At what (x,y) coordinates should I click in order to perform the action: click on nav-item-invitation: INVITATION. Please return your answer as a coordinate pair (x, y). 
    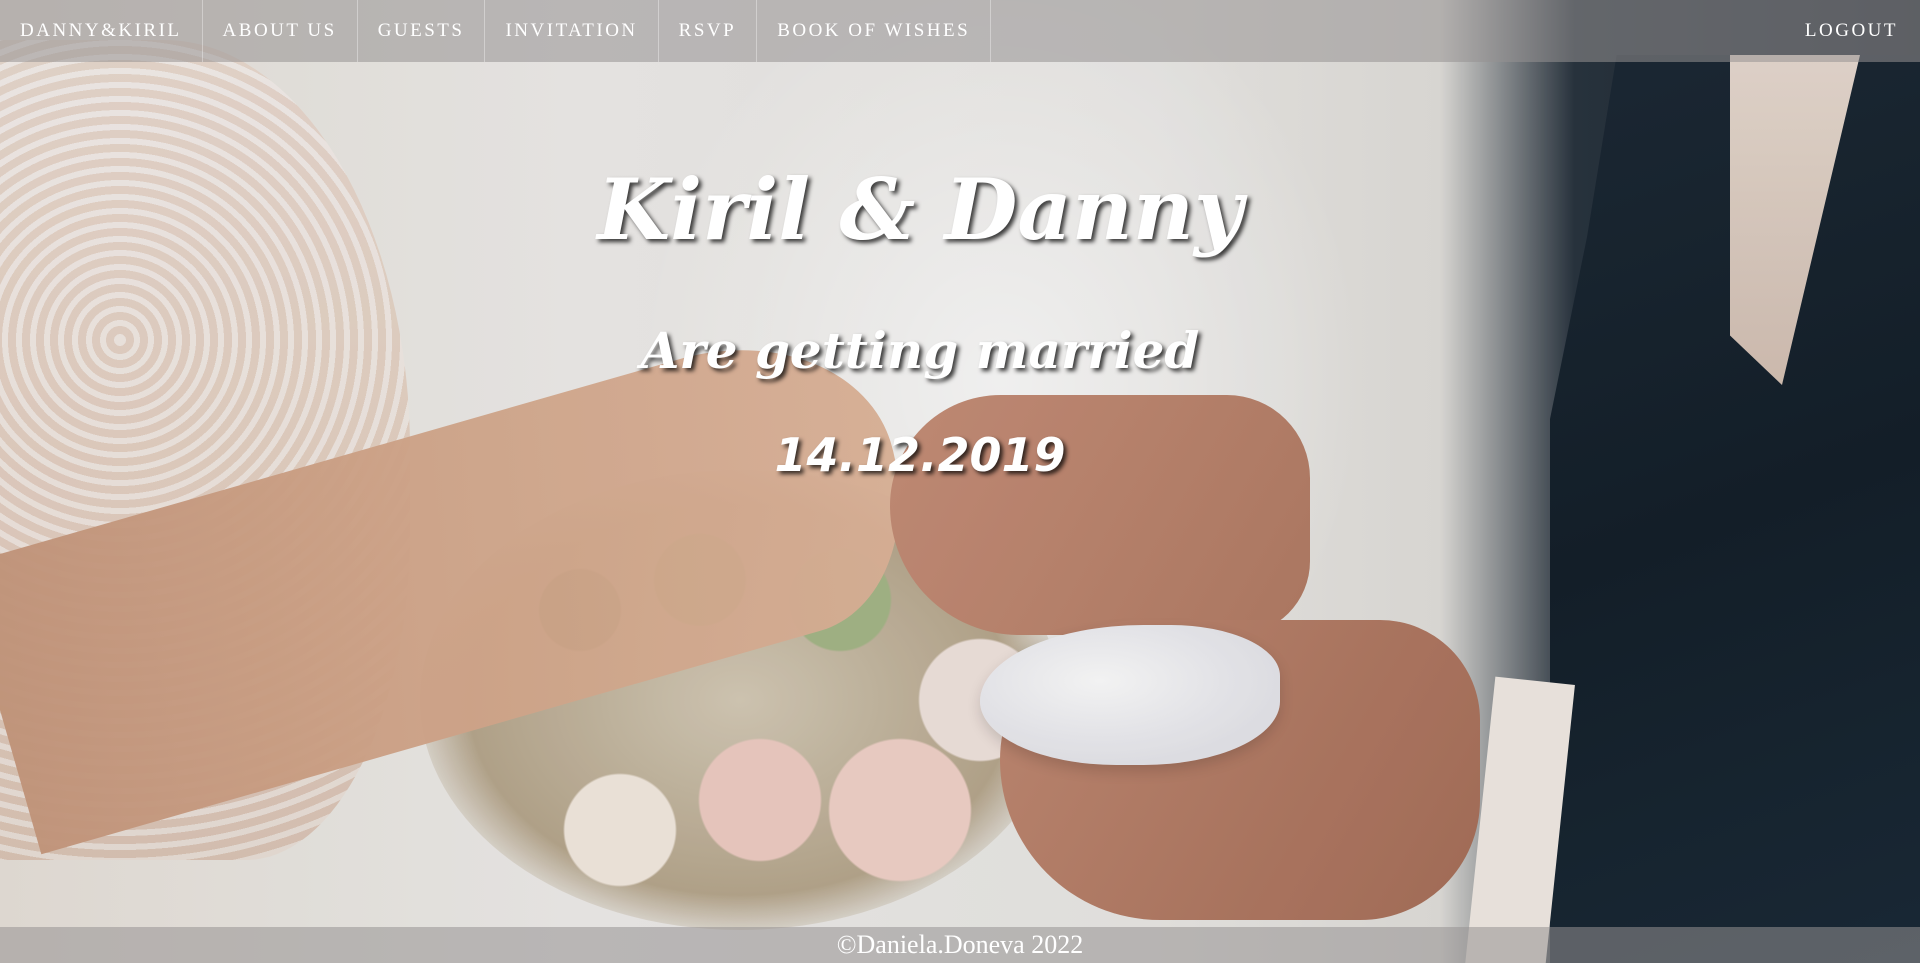
    Looking at the image, I should click on (572, 31).